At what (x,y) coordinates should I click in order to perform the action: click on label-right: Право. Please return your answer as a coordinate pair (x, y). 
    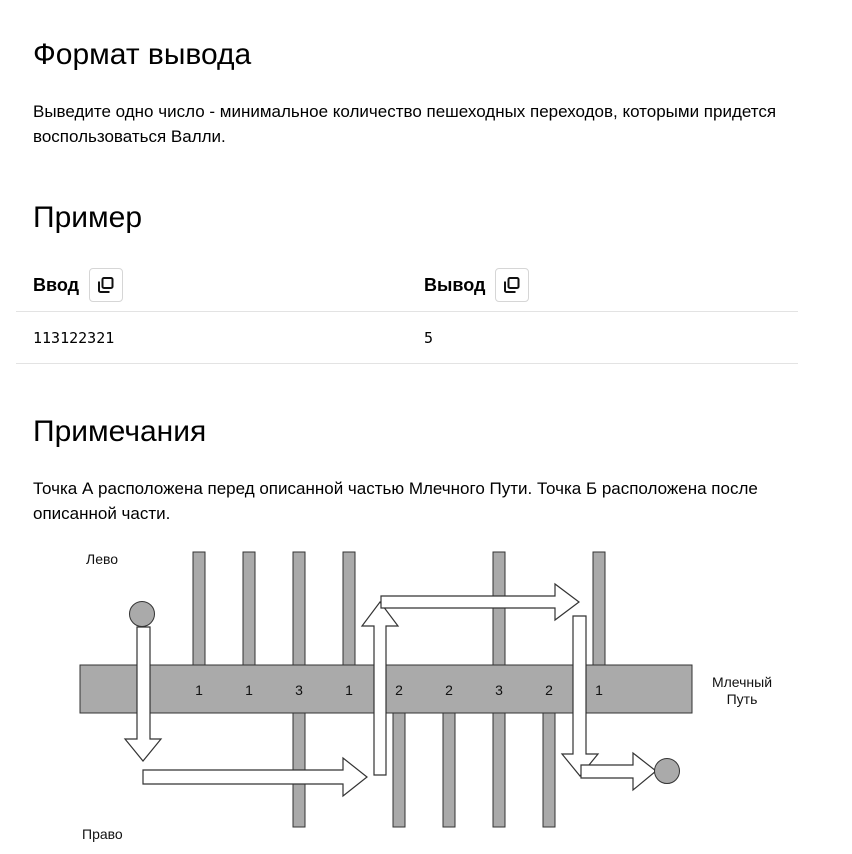
    Looking at the image, I should click on (102, 834).